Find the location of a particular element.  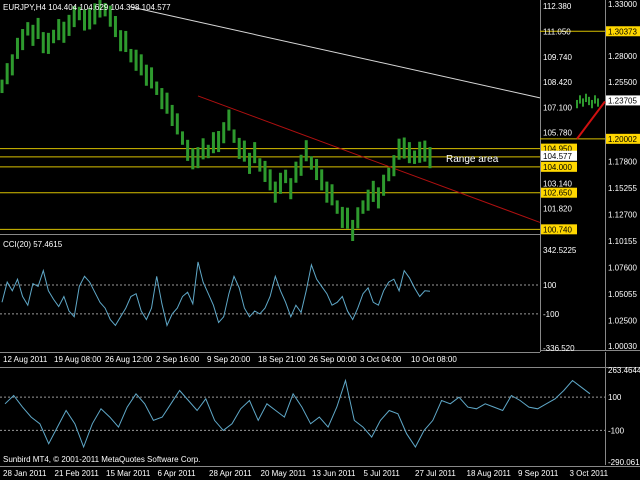

cci-y-label-0: 342.5225 is located at coordinates (560, 250).